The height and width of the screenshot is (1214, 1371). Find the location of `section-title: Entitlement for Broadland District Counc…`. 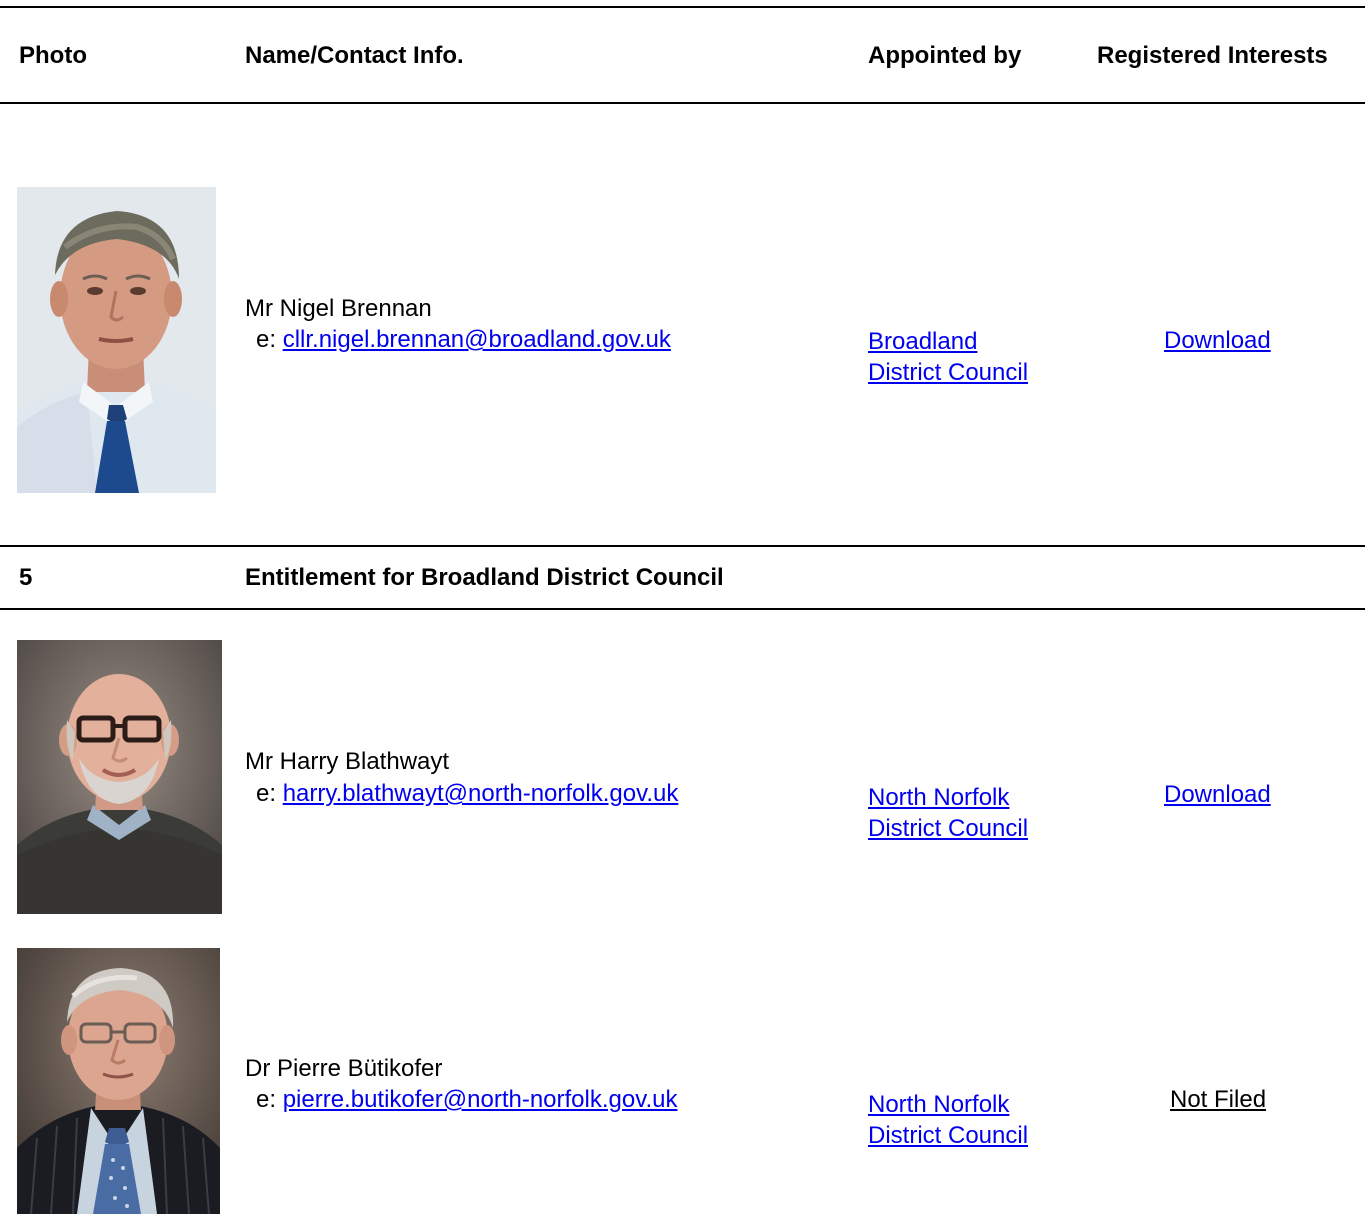

section-title: Entitlement for Broadland District Counc… is located at coordinates (484, 577).